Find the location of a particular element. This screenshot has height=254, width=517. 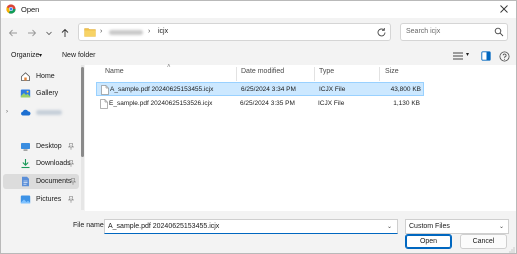

cancel-button: Cancel is located at coordinates (483, 241).